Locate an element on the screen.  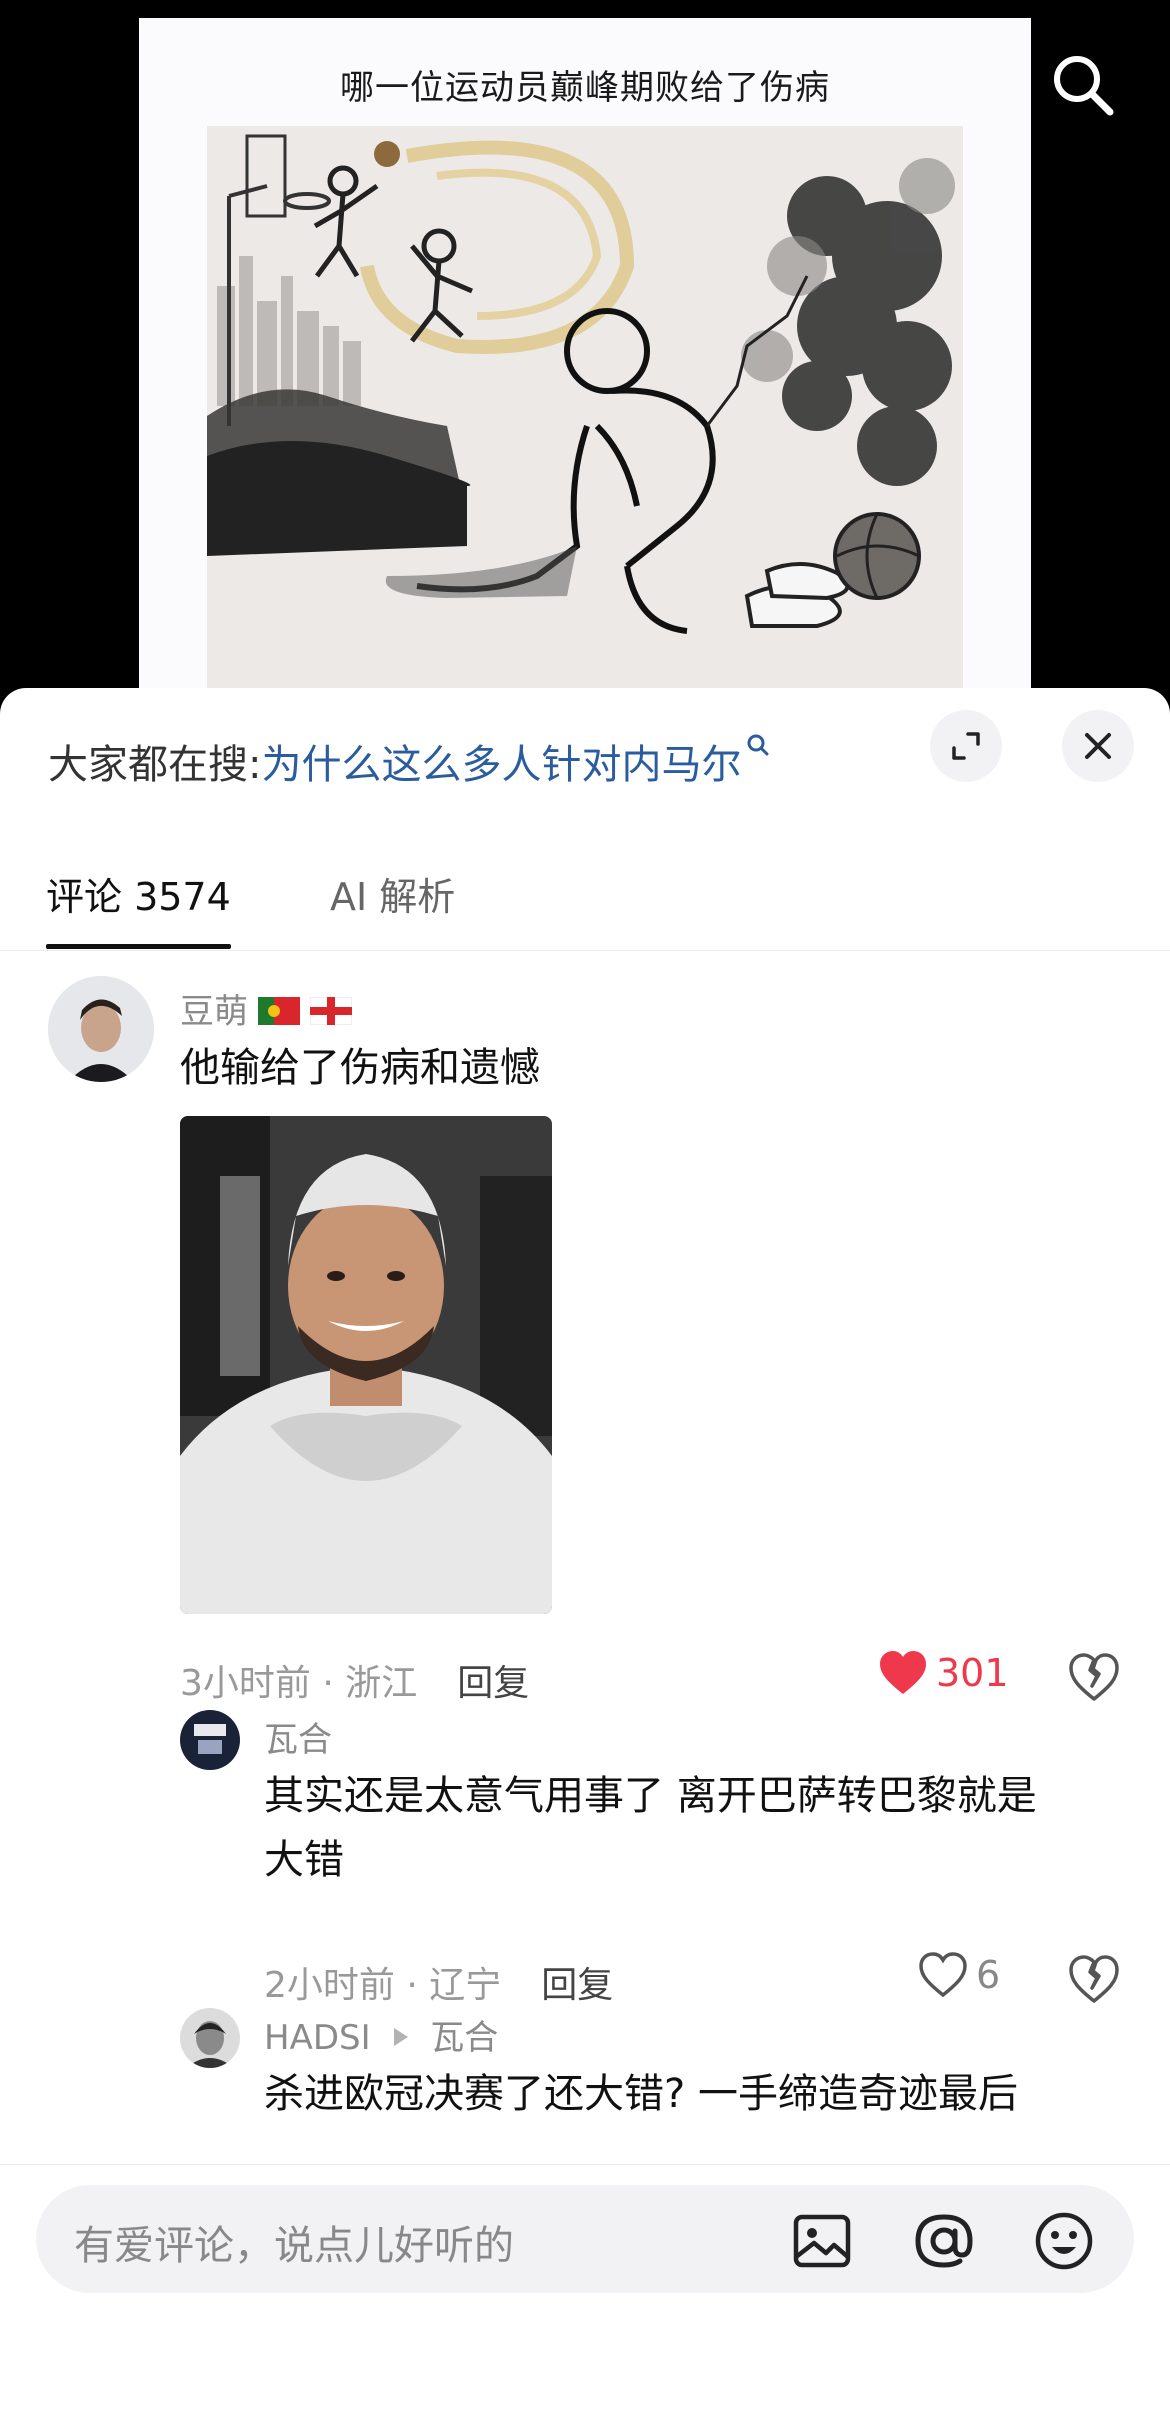
comment-photo-image is located at coordinates (366, 1365).